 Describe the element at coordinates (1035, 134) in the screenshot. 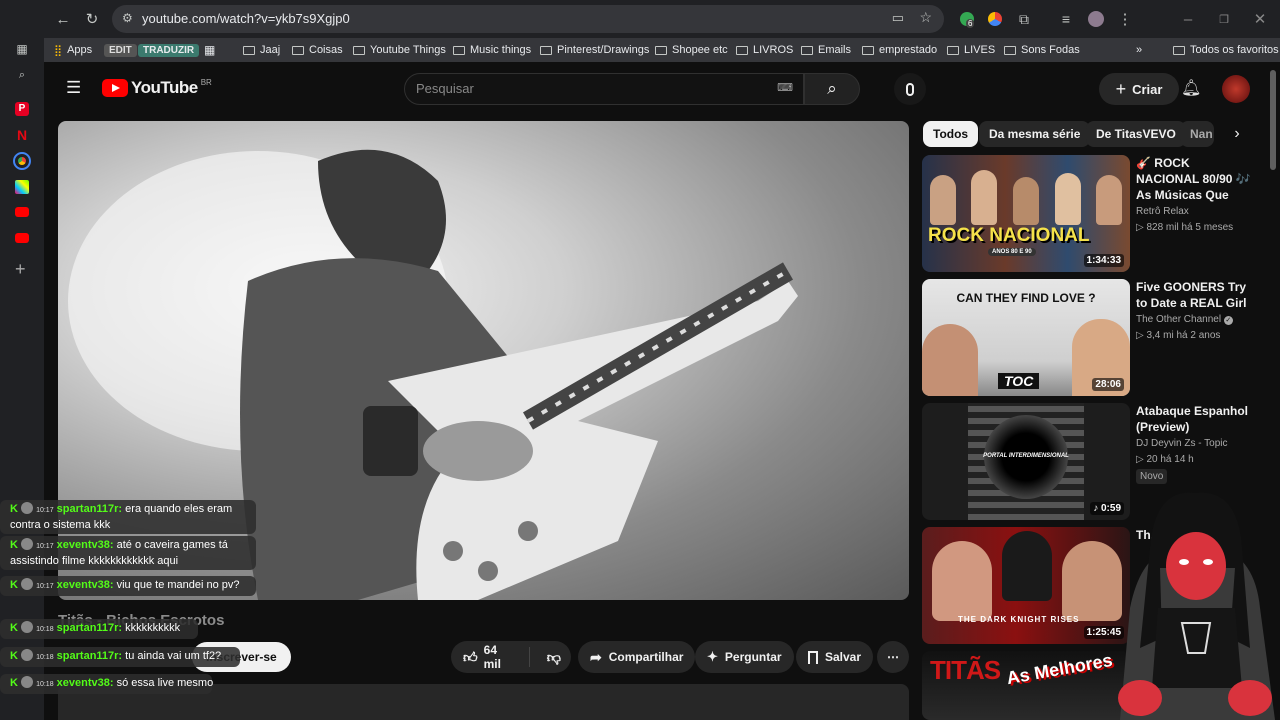

I see `chip-mesma-serie: Da mesma série` at that location.